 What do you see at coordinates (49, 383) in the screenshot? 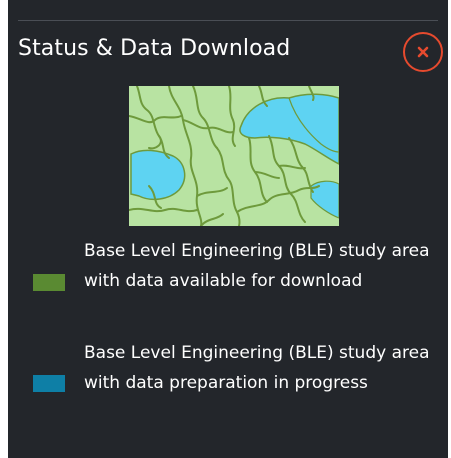
I see `legend-swatch-blue` at bounding box center [49, 383].